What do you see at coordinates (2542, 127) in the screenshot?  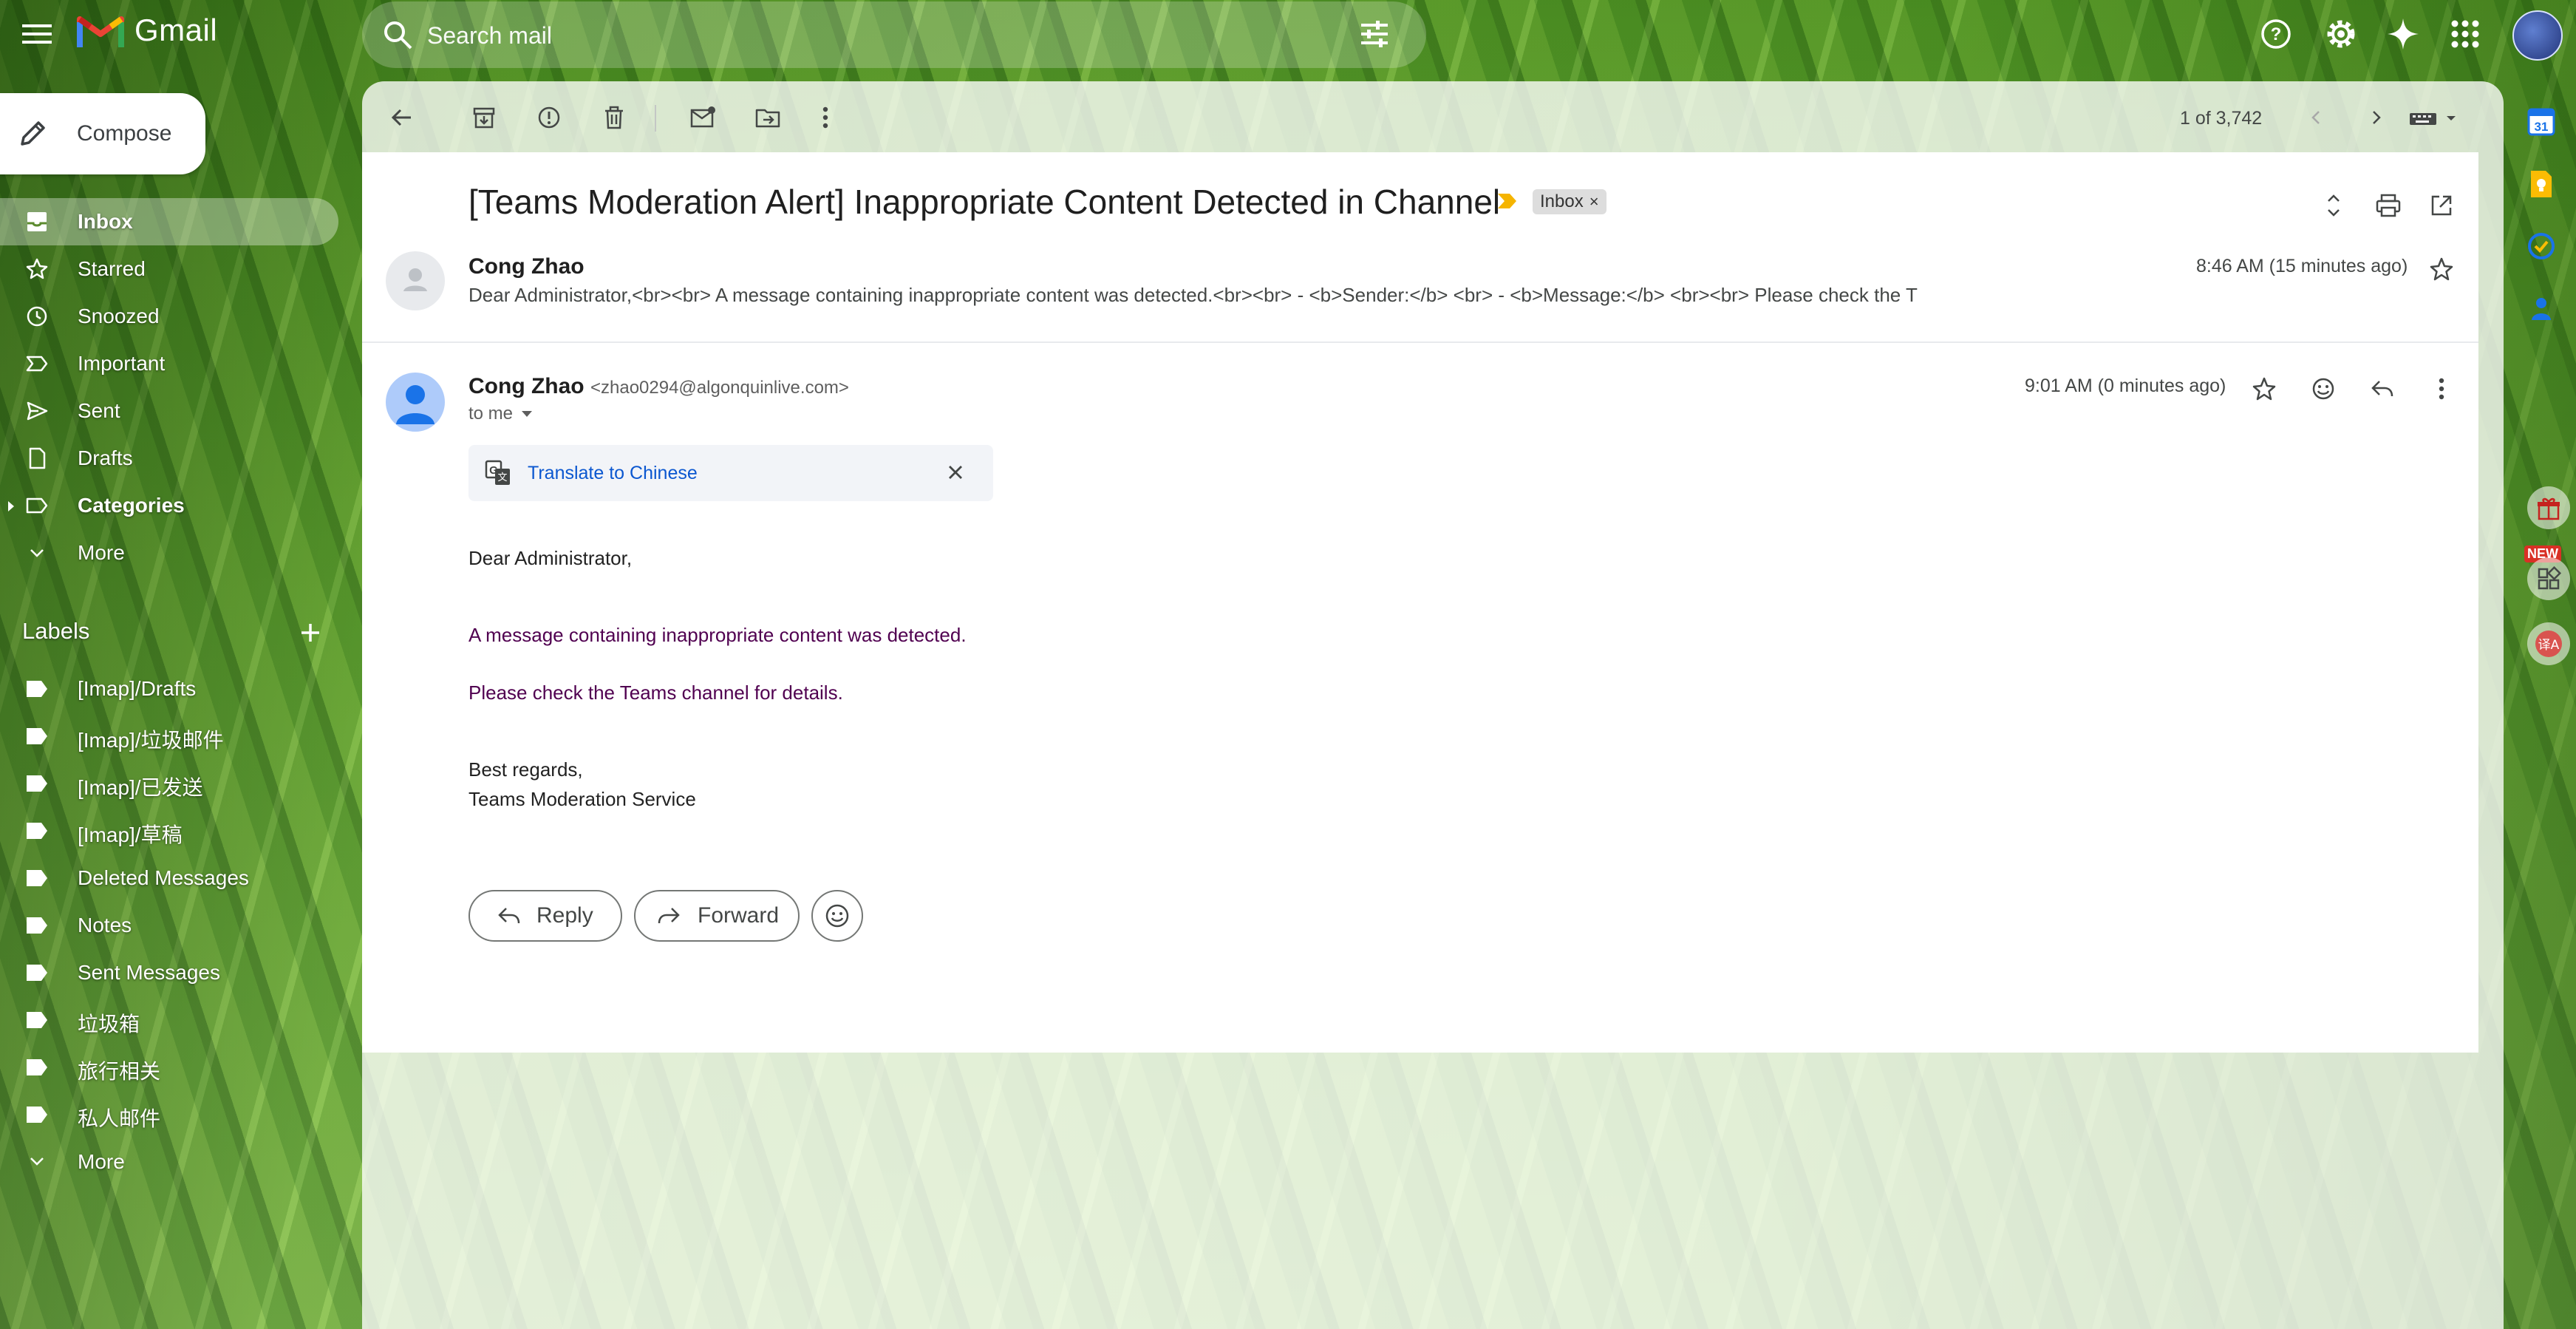 I see `calendar-day-text: 31` at bounding box center [2542, 127].